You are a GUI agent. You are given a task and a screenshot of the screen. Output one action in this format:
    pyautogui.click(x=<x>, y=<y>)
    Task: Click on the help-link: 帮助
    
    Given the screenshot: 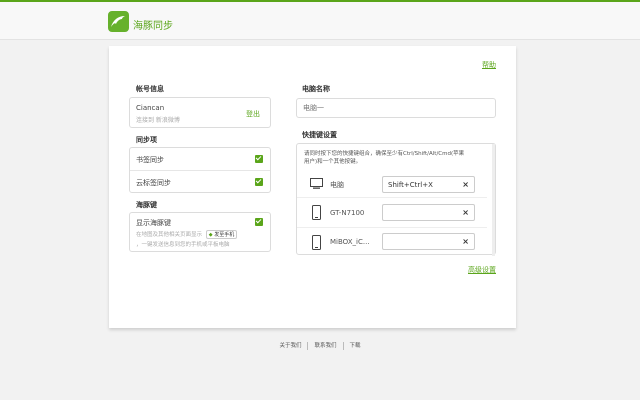 What is the action you would take?
    pyautogui.click(x=489, y=65)
    